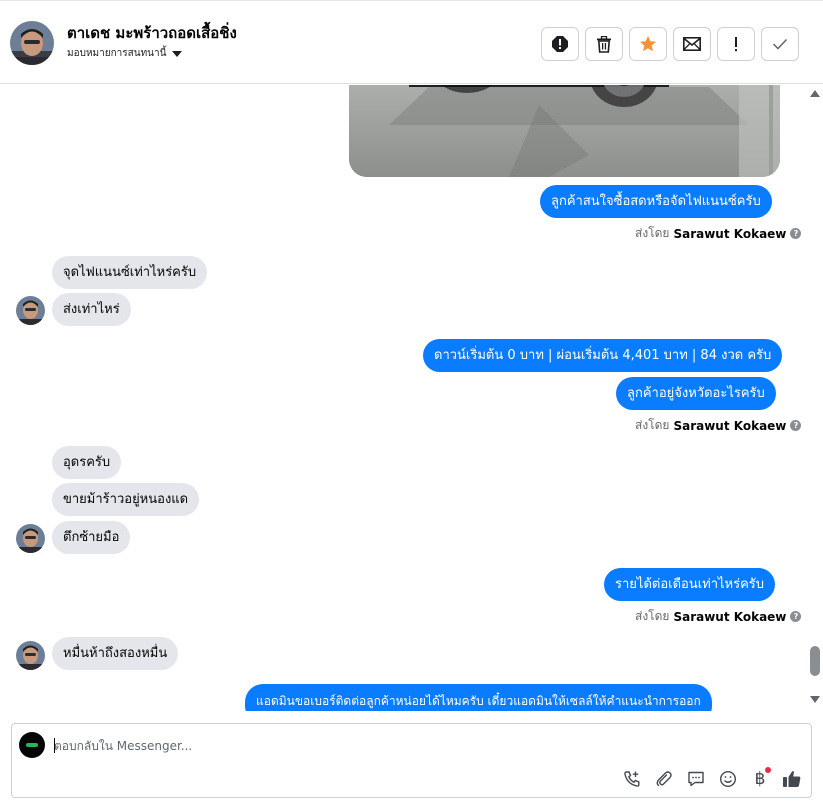 Image resolution: width=823 pixels, height=807 pixels. I want to click on message-text: จุดไฟแนนซ์เท่าไหร่ครับ, so click(130, 272).